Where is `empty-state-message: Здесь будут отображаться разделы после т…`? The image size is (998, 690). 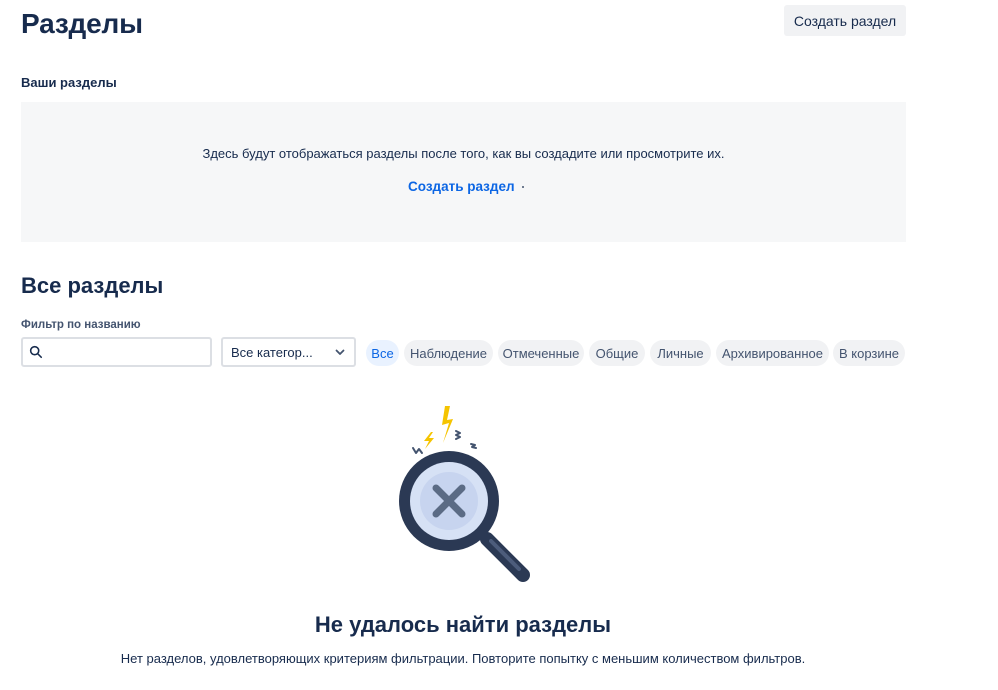
empty-state-message: Здесь будут отображаться разделы после т… is located at coordinates (463, 153).